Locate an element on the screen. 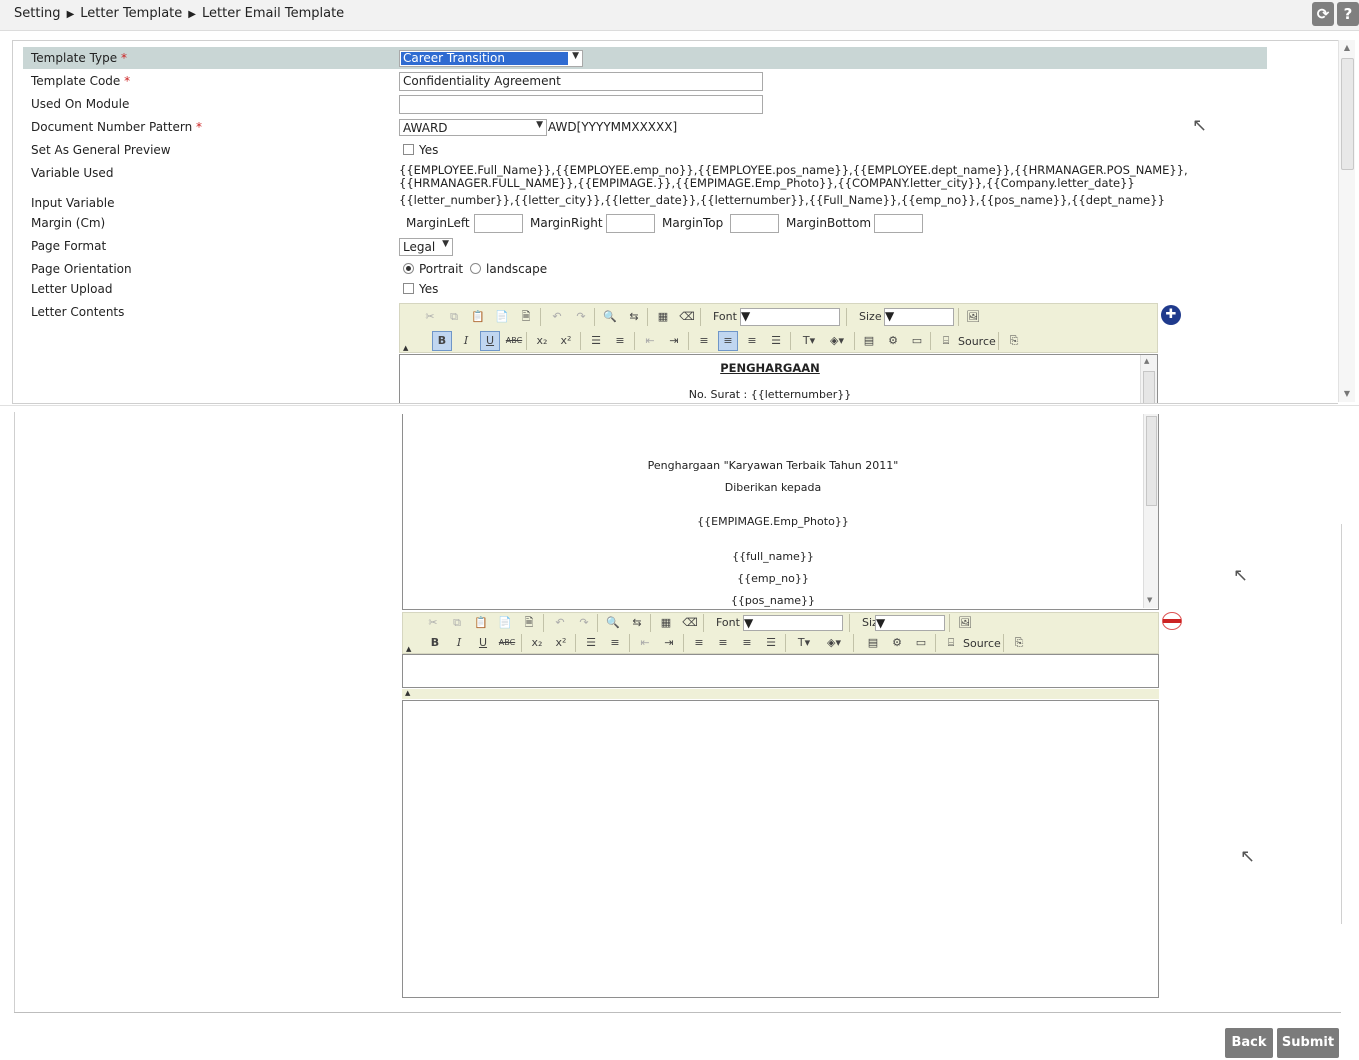  editor-body-scrollbar: ▼ is located at coordinates (1150, 511).